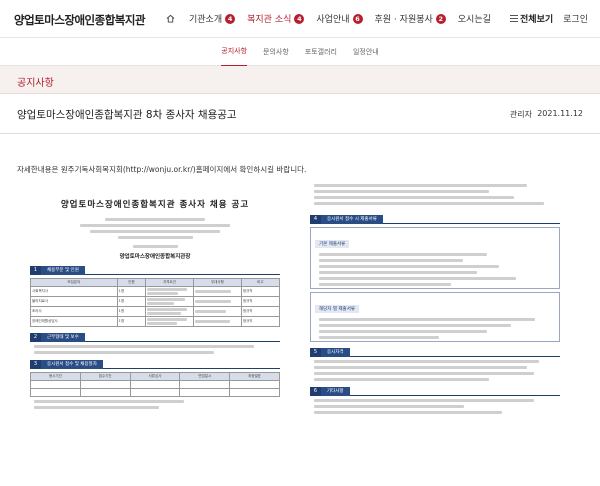 This screenshot has width=600, height=486. Describe the element at coordinates (155, 337) in the screenshot. I see `doc-section-2: 2 근무형태 및 보수` at that location.